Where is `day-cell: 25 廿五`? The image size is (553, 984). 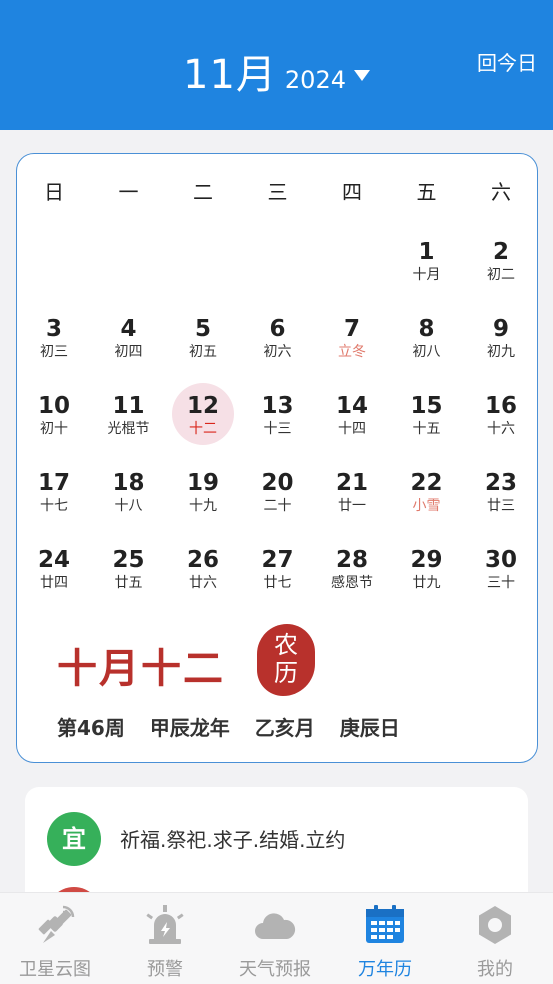
day-cell: 25 廿五 is located at coordinates (129, 580).